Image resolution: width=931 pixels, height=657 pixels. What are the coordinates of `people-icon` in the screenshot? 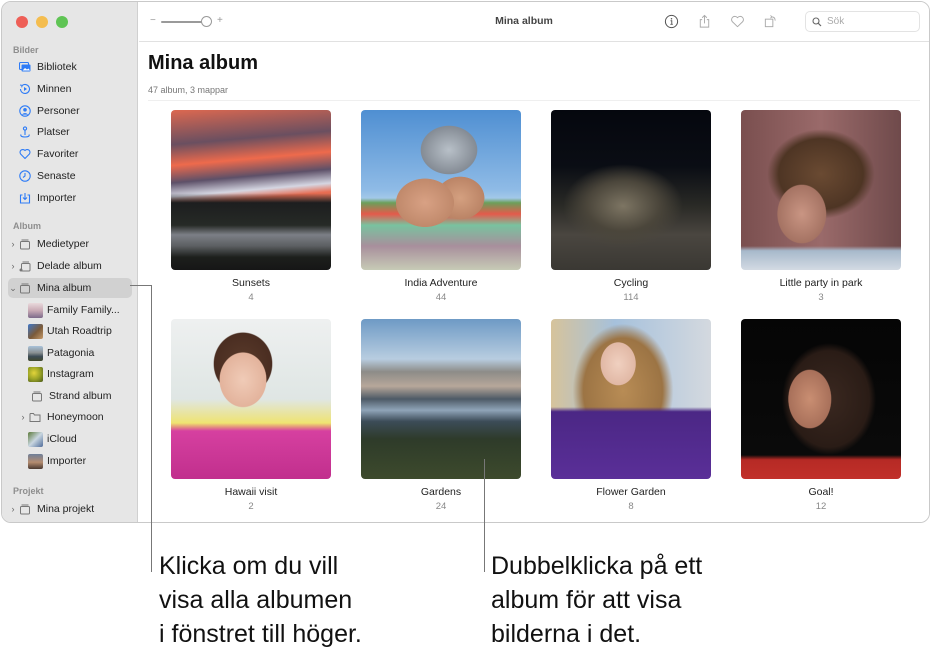 It's located at (25, 111).